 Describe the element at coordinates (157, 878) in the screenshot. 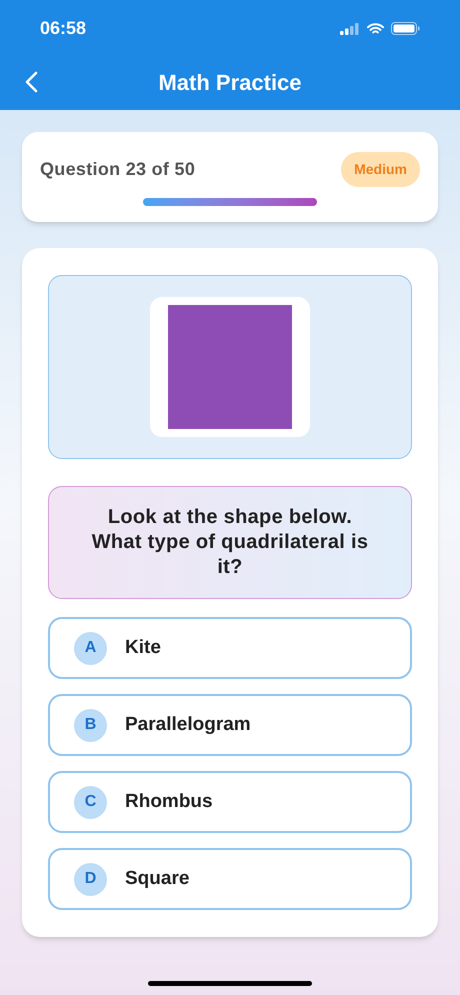

I see `option-text: Square` at that location.